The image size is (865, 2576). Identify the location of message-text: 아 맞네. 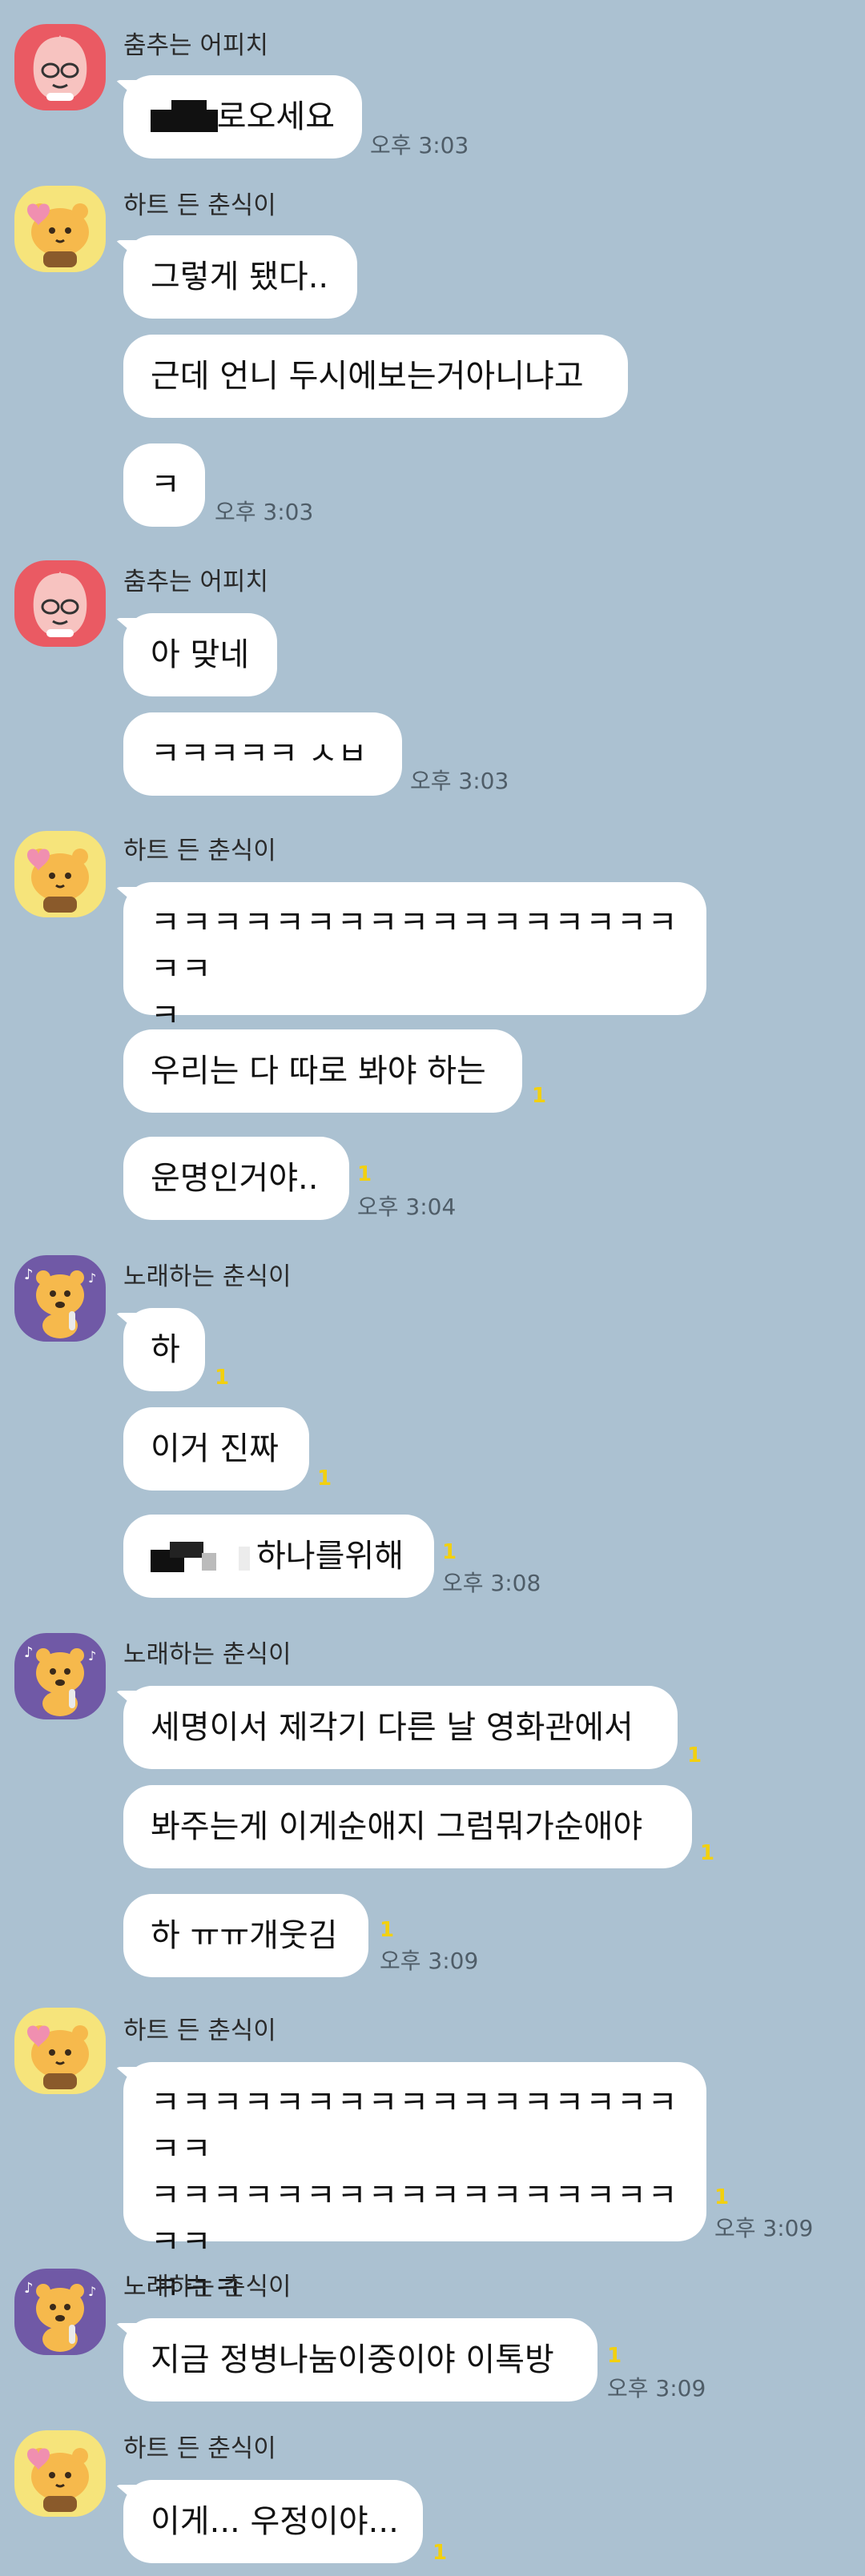
(201, 655).